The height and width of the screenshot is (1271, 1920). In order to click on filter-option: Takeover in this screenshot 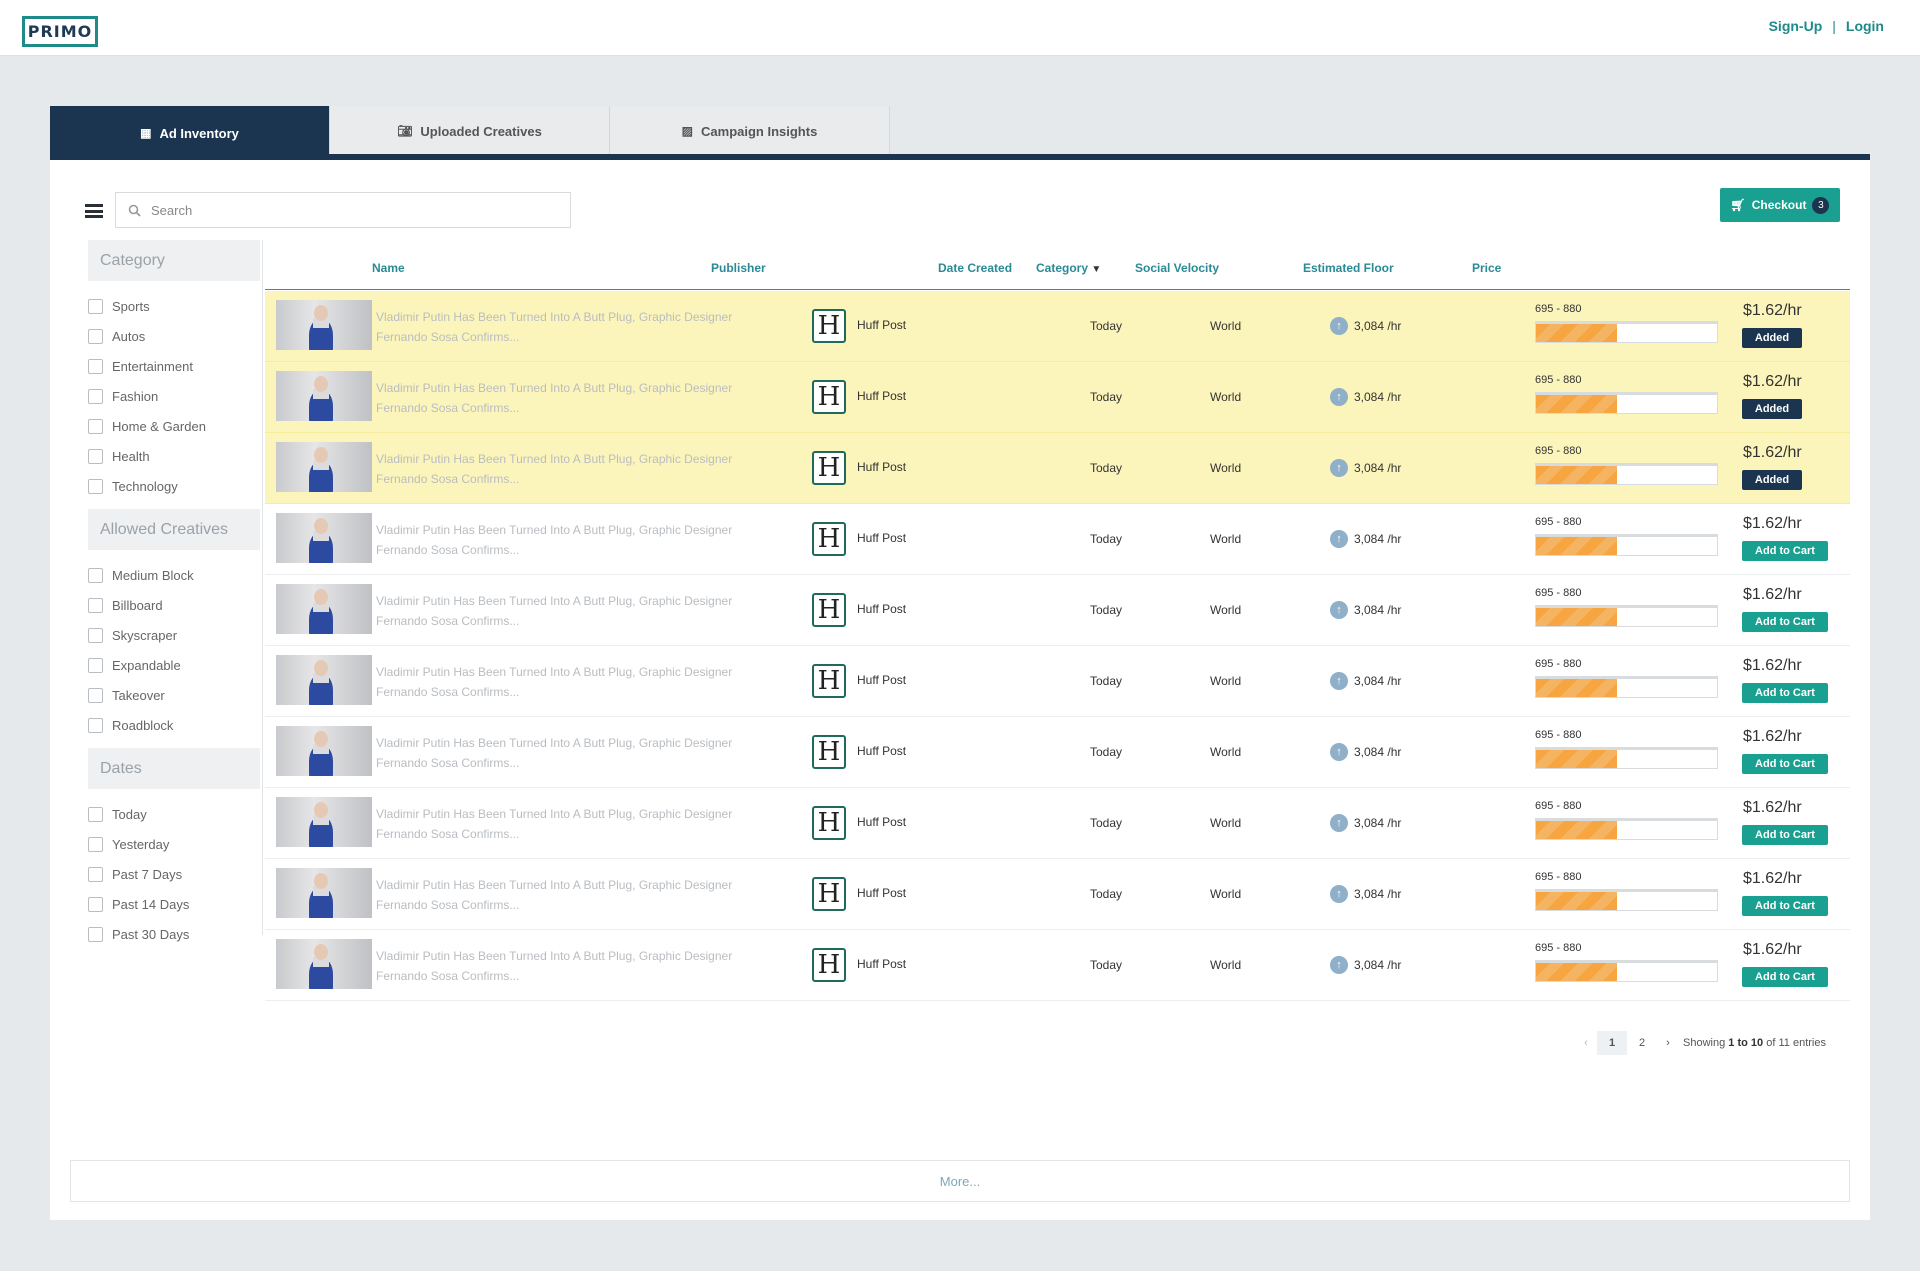, I will do `click(175, 695)`.